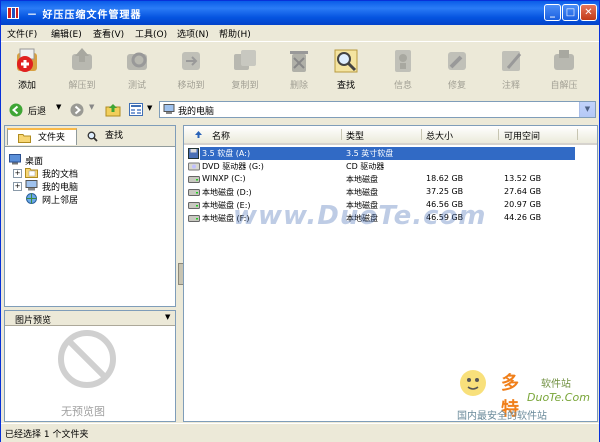 This screenshot has height=442, width=600. What do you see at coordinates (83, 411) in the screenshot?
I see `no-preview-text: 无预览图` at bounding box center [83, 411].